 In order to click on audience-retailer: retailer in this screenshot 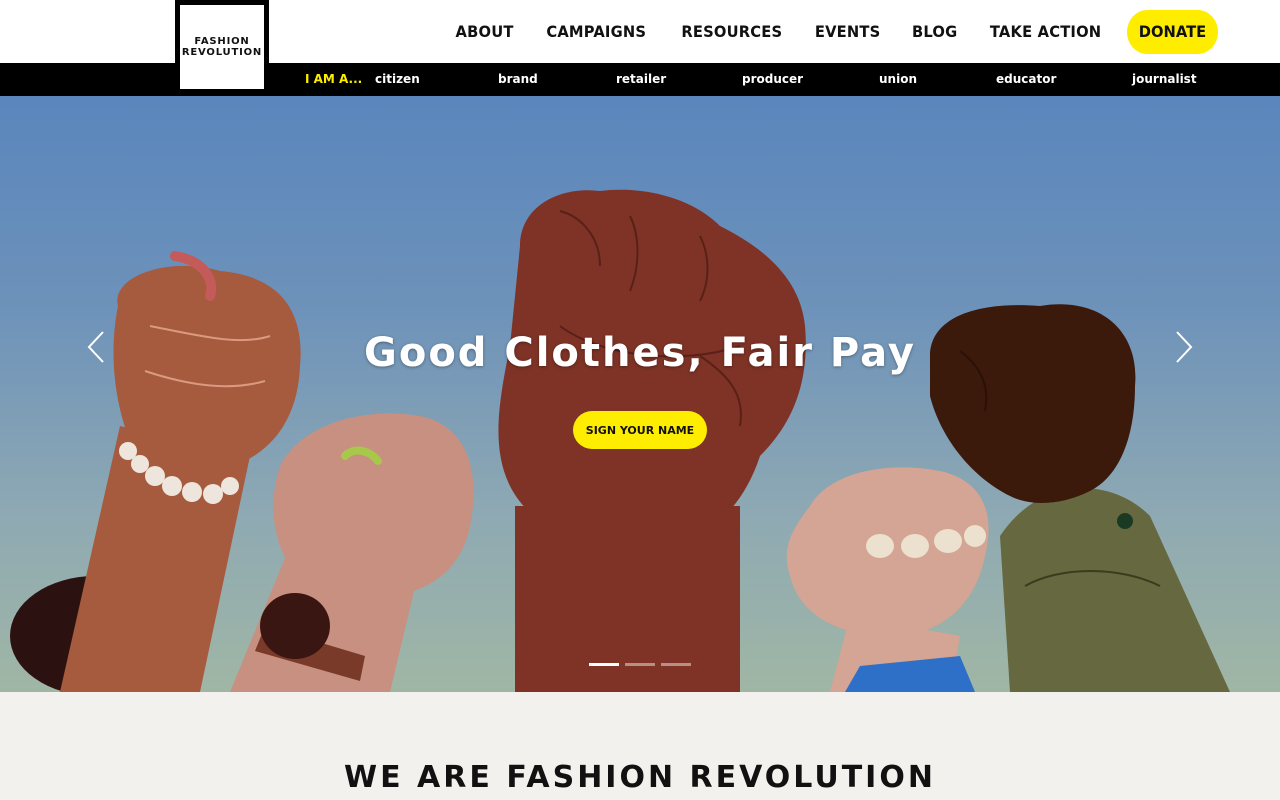, I will do `click(641, 79)`.